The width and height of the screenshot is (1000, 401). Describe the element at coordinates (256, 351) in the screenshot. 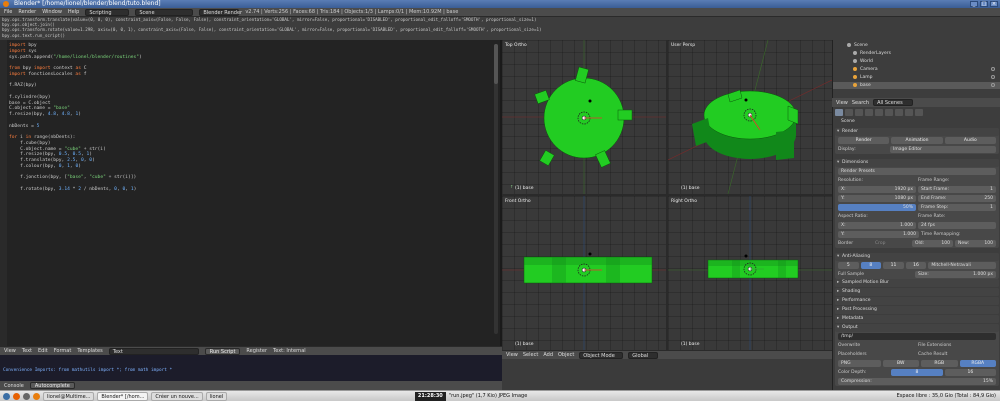

I see `register-checkbox: Register` at that location.